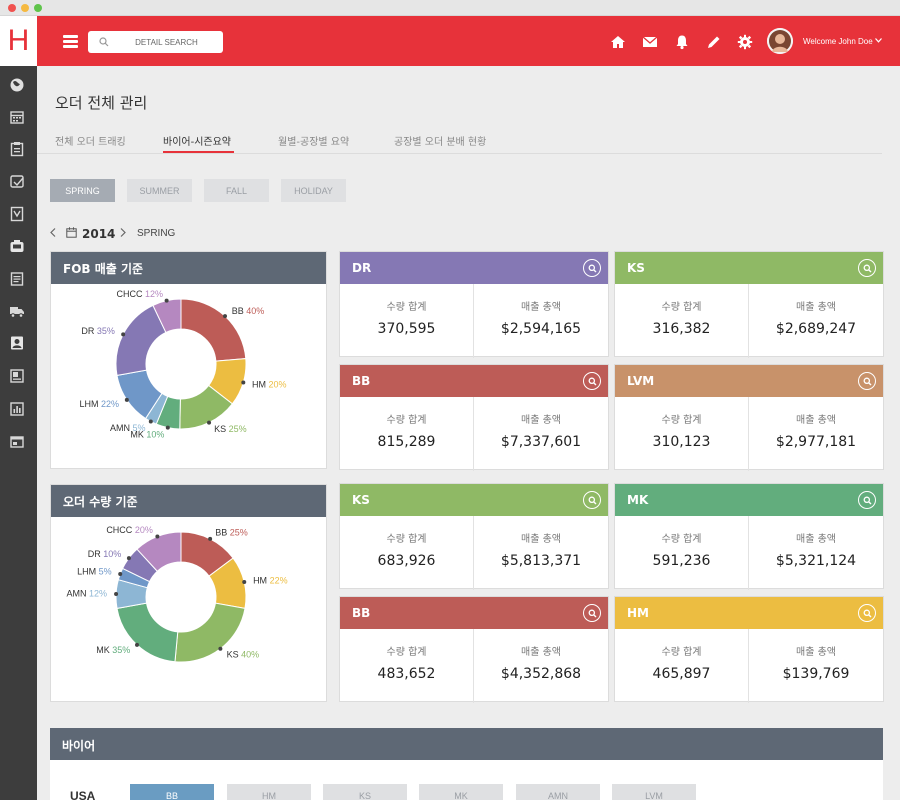 This screenshot has height=800, width=900. What do you see at coordinates (838, 41) in the screenshot?
I see `welcome-text: Welcome John Doe` at bounding box center [838, 41].